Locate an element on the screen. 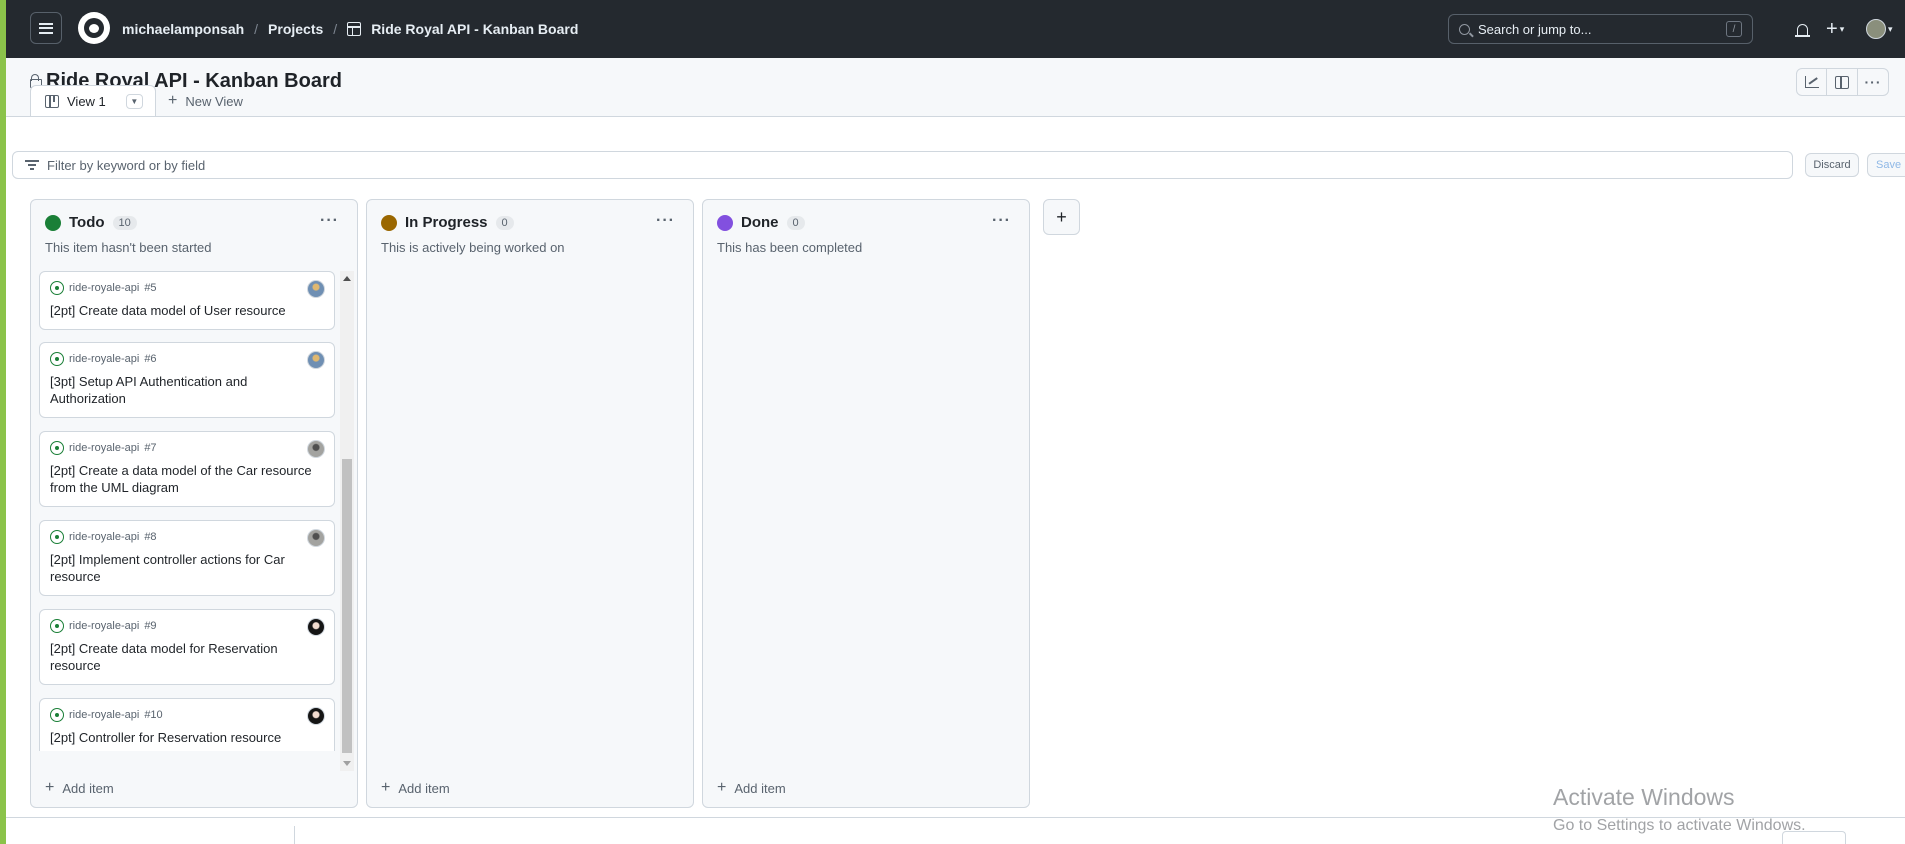  notifications-button is located at coordinates (1803, 29).